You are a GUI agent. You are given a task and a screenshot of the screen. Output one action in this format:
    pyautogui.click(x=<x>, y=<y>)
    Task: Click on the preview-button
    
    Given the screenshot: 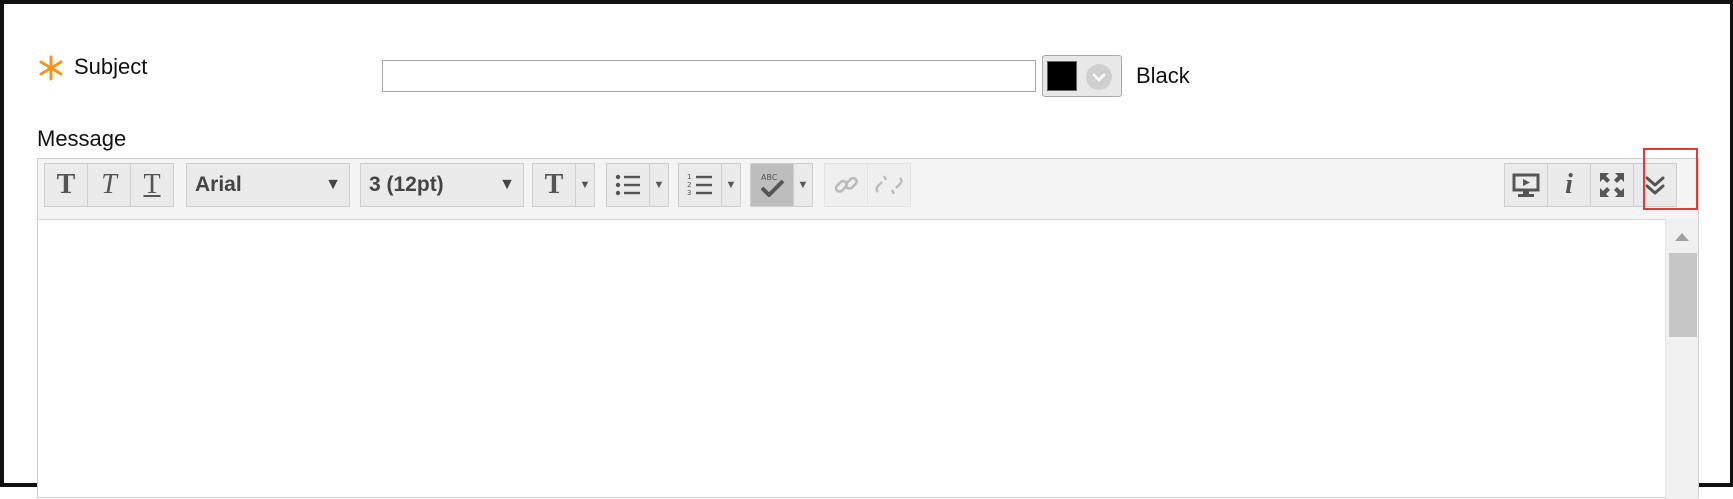 What is the action you would take?
    pyautogui.click(x=1526, y=185)
    